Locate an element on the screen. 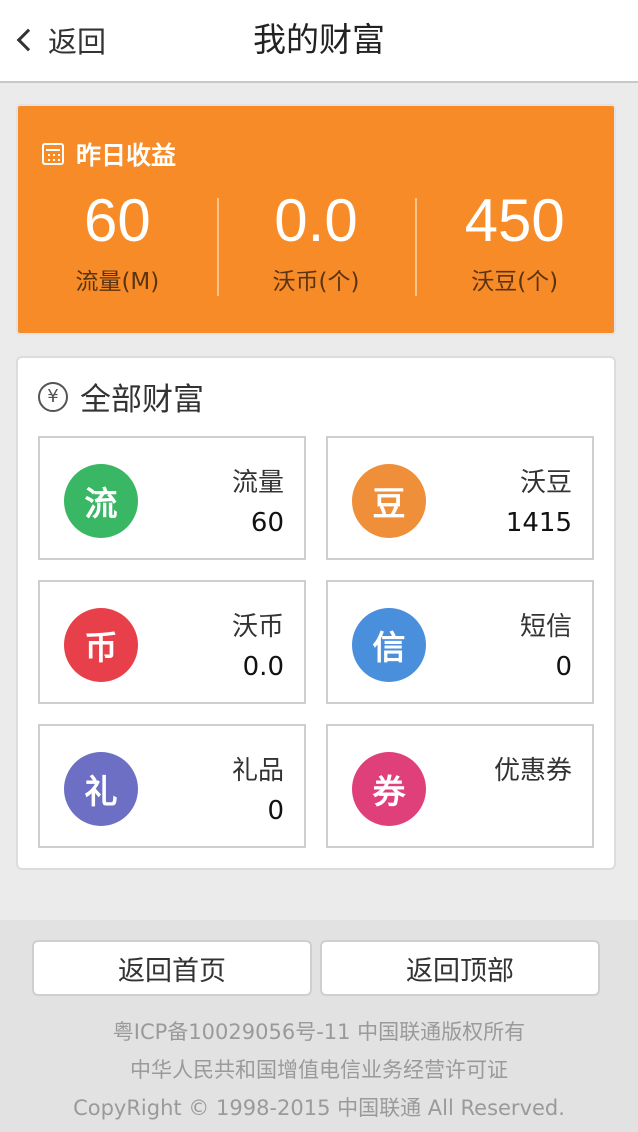 Image resolution: width=638 pixels, height=1132 pixels. wealth-tile-coupon: 券 优惠券 is located at coordinates (460, 786).